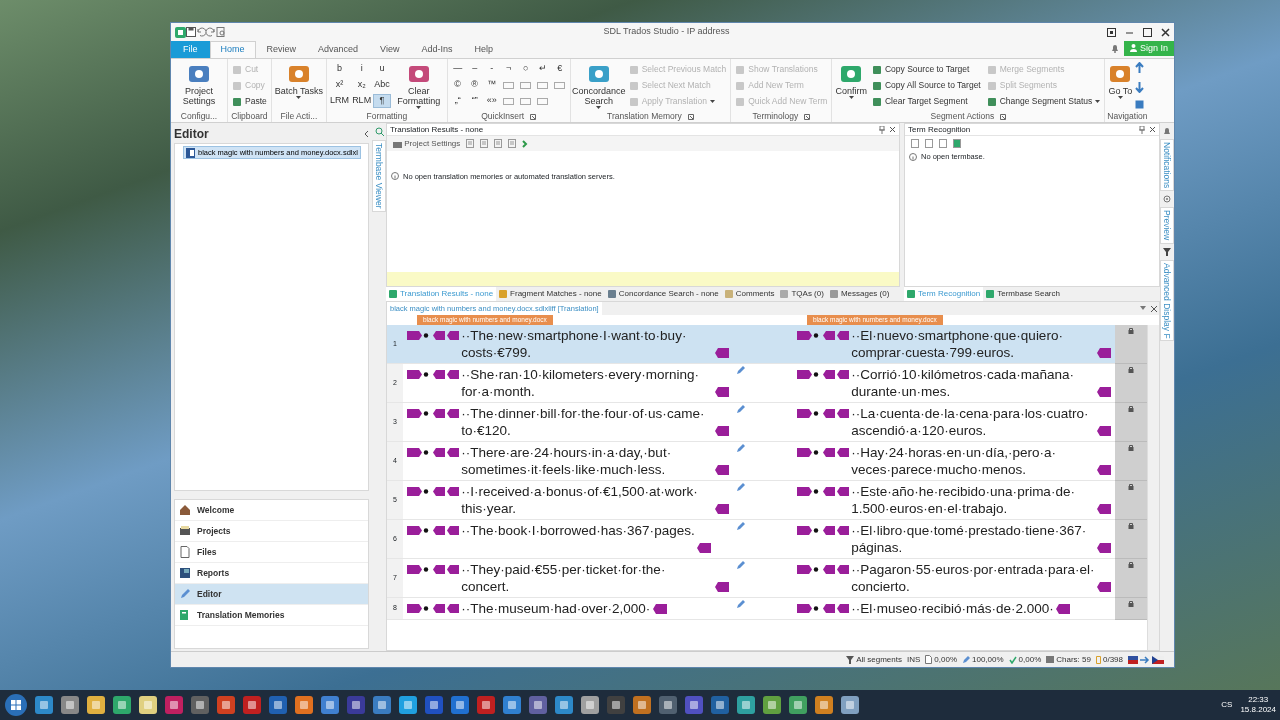  Describe the element at coordinates (199, 86) in the screenshot. I see `ribbon-button: Project Settings` at that location.